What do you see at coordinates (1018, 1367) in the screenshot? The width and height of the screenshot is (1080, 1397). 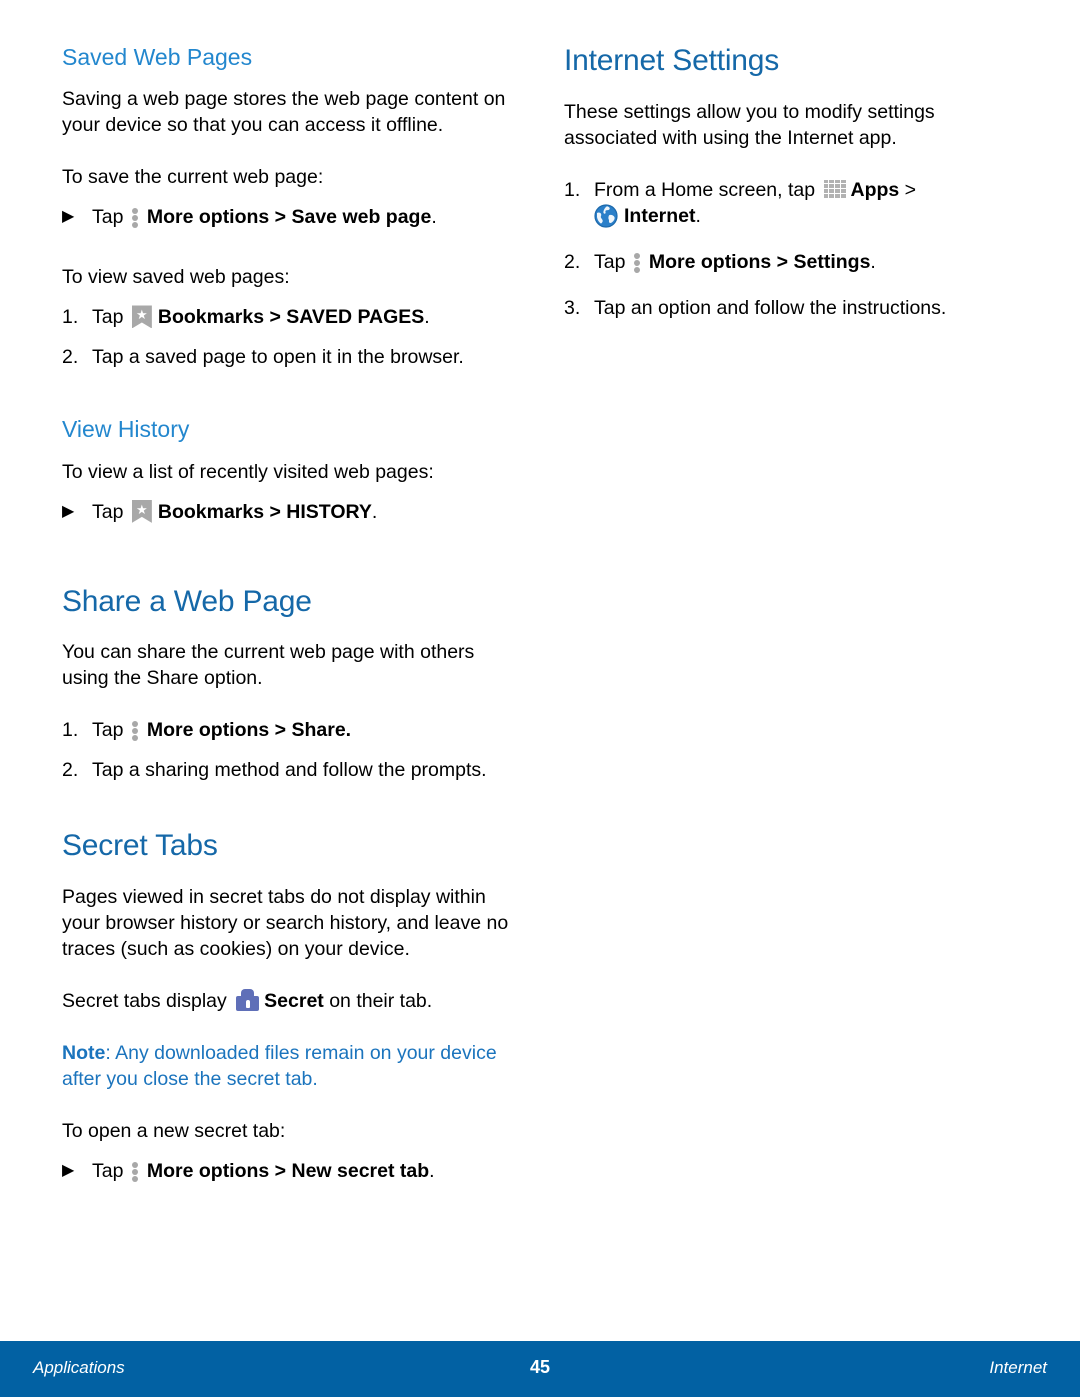 I see `footer-topic-label: Internet` at bounding box center [1018, 1367].